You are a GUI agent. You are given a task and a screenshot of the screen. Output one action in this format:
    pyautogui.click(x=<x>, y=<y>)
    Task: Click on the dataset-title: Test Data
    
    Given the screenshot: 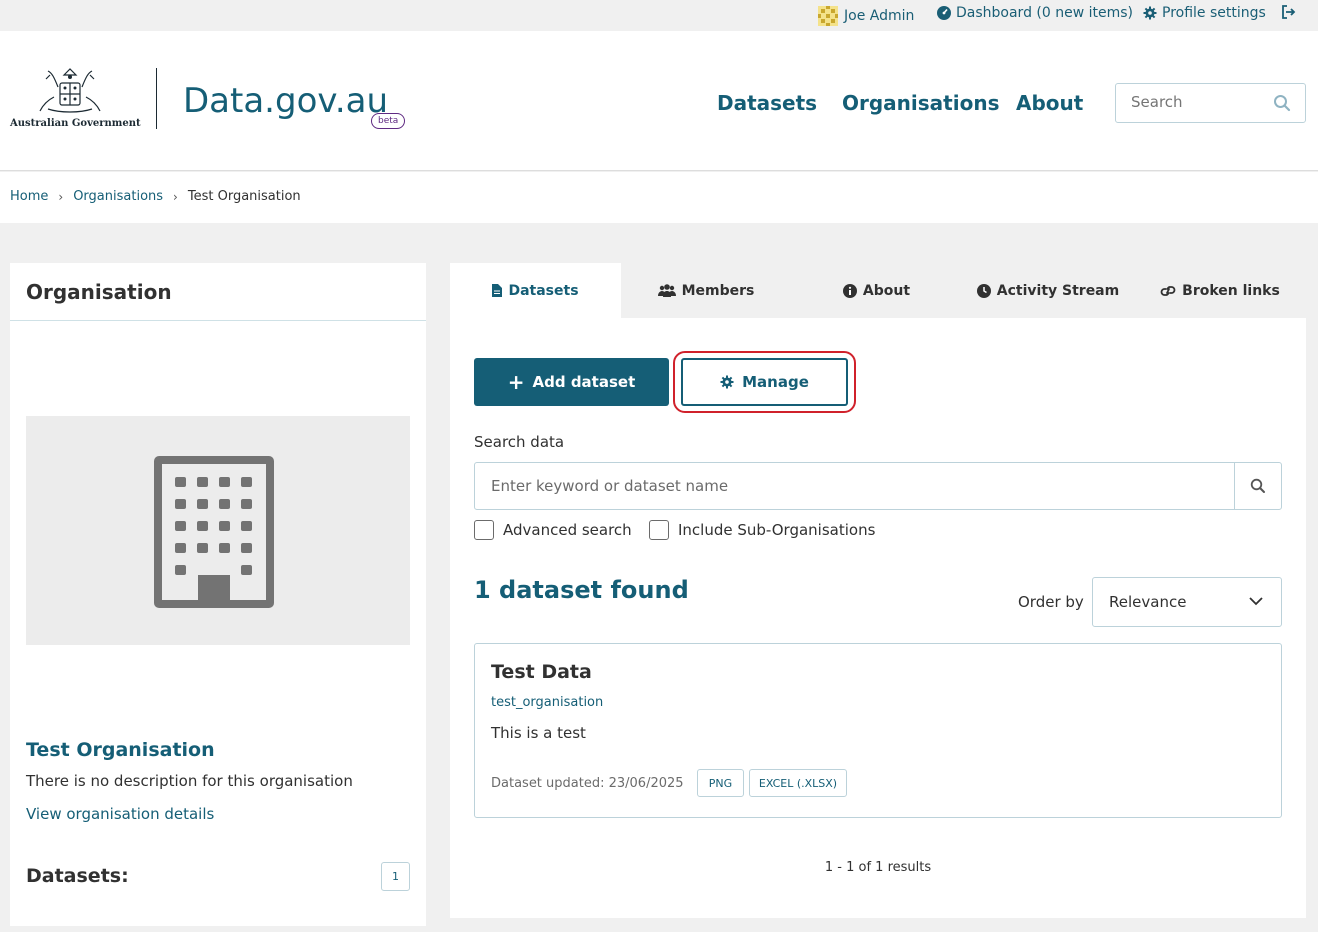 What is the action you would take?
    pyautogui.click(x=541, y=672)
    